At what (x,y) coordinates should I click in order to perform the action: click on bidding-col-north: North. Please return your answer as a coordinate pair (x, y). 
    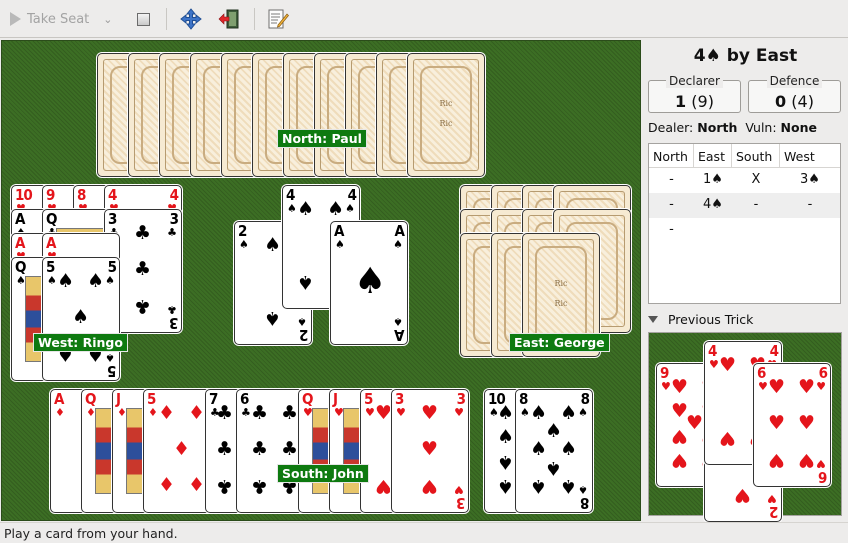
    Looking at the image, I should click on (671, 155).